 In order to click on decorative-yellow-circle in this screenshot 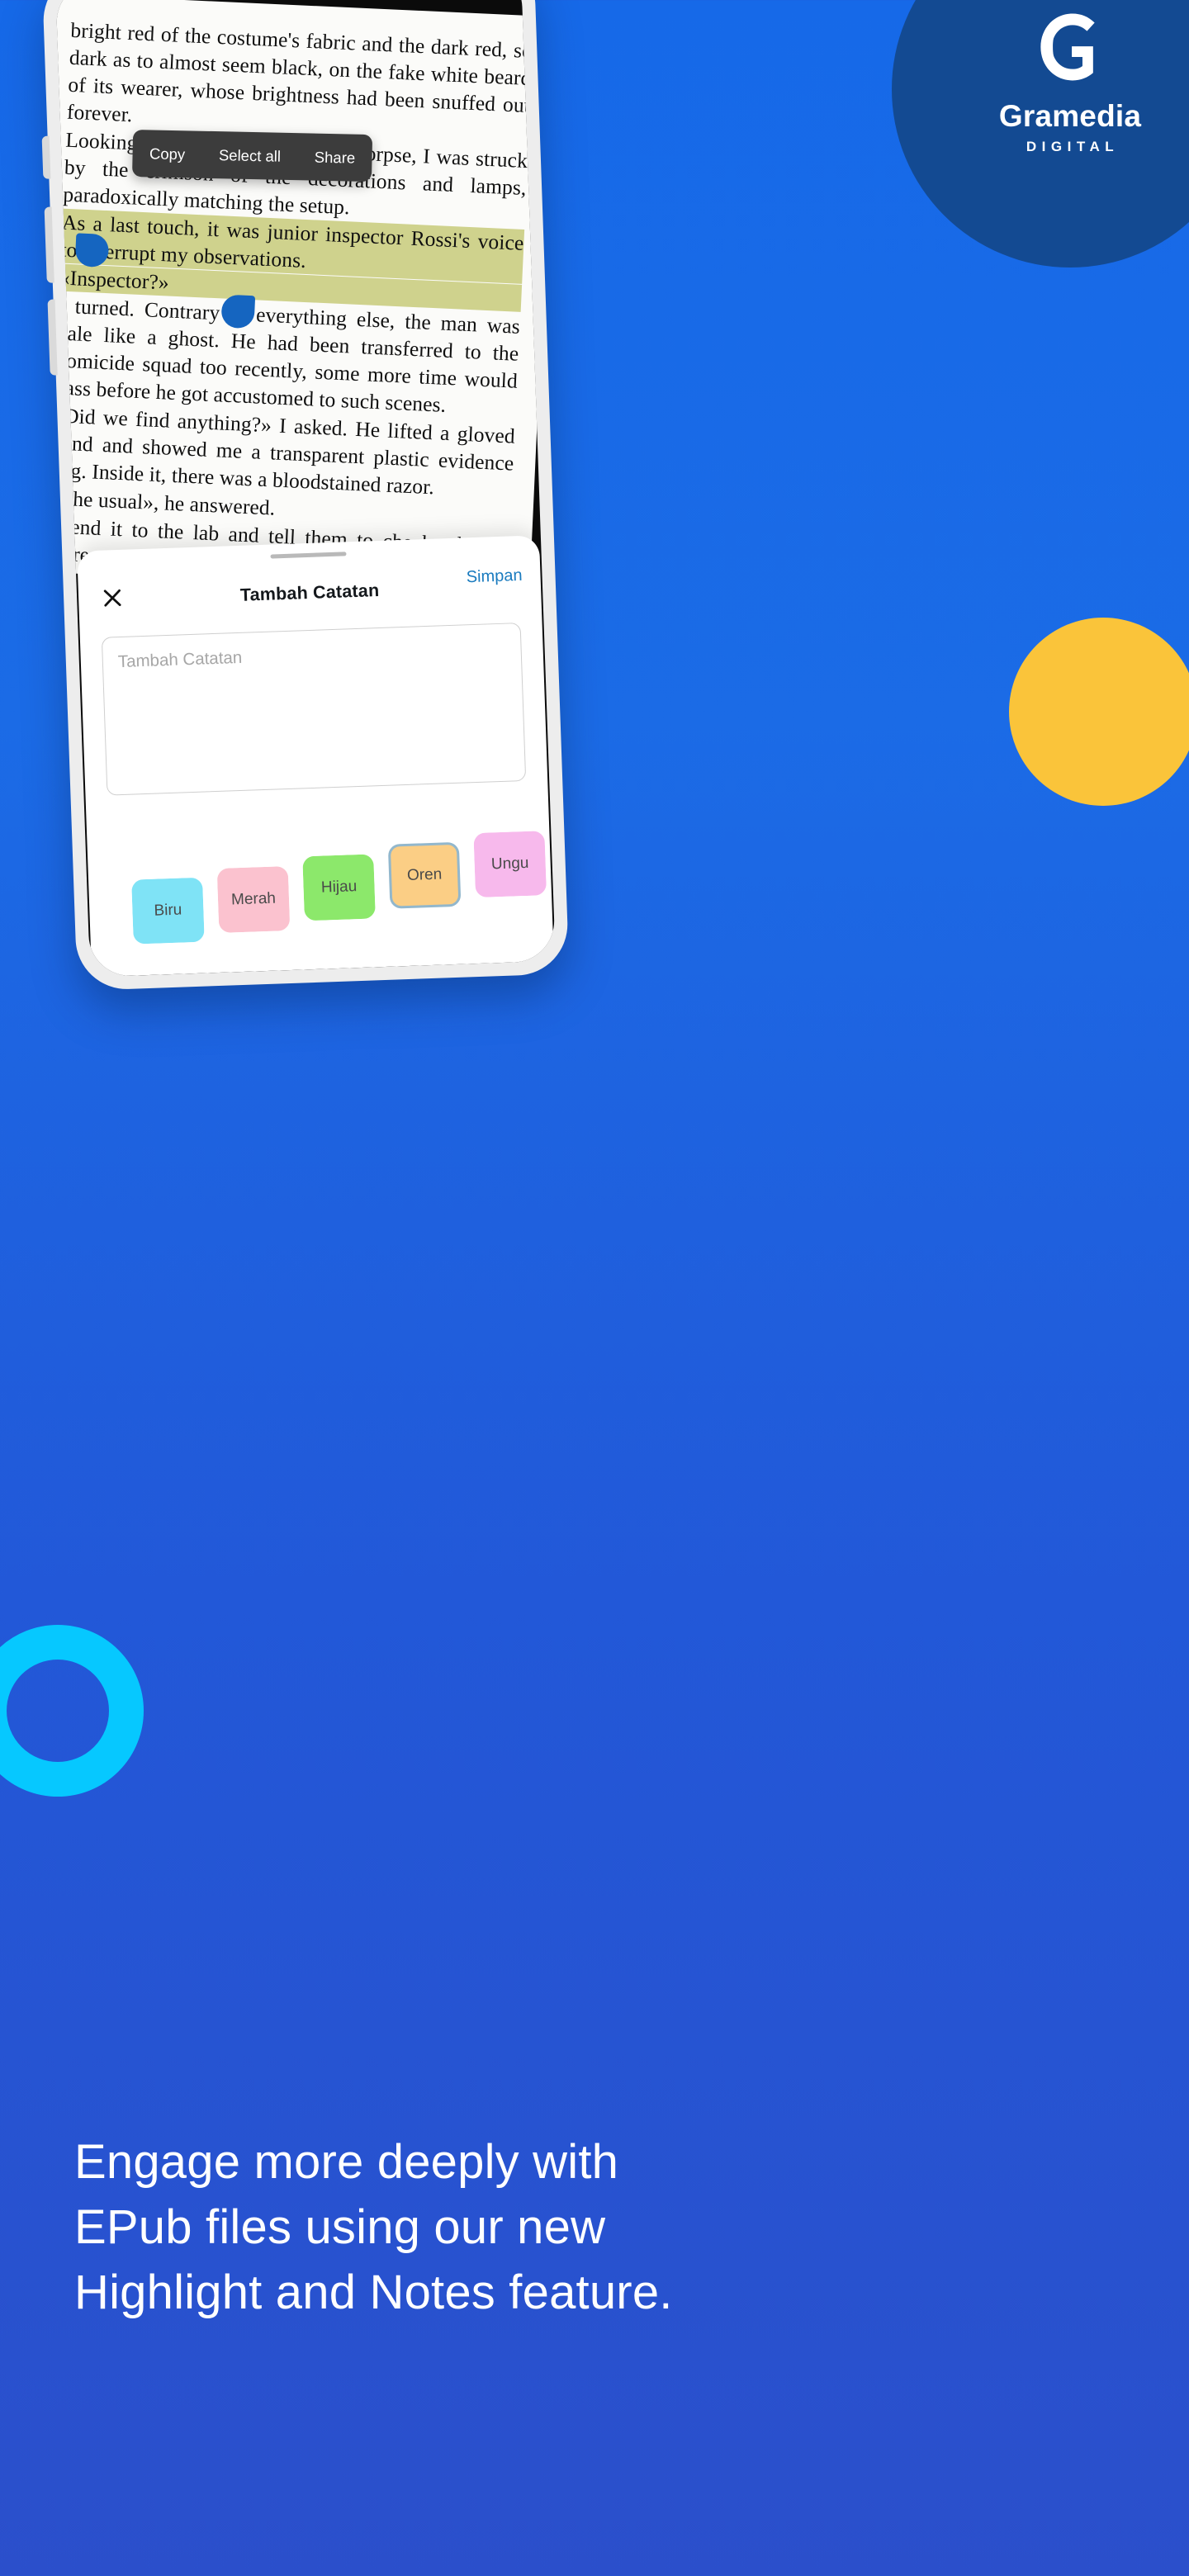, I will do `click(1099, 712)`.